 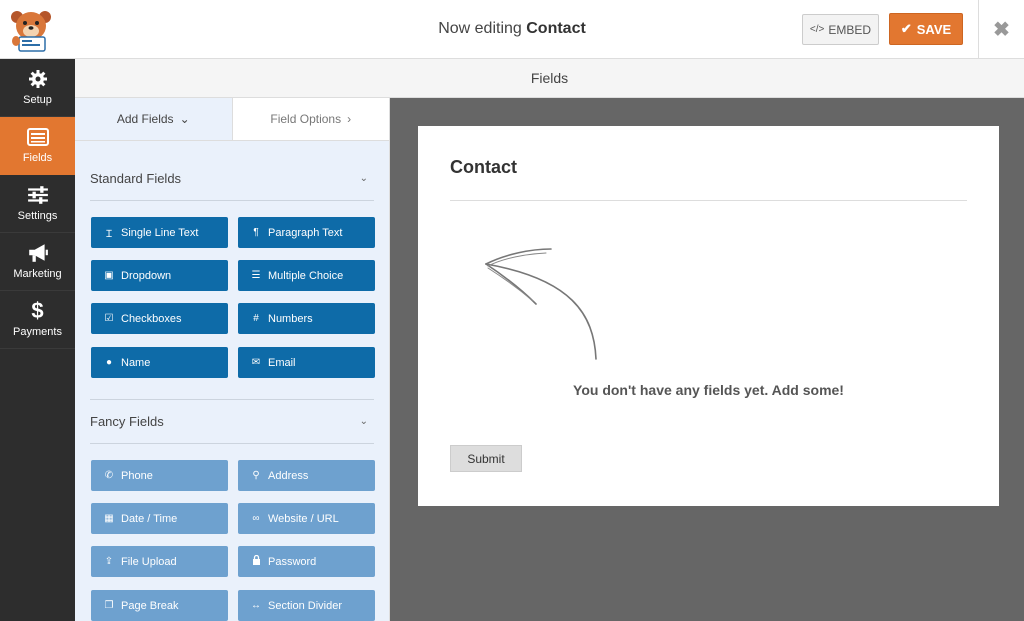 What do you see at coordinates (290, 318) in the screenshot?
I see `field-label: Numbers` at bounding box center [290, 318].